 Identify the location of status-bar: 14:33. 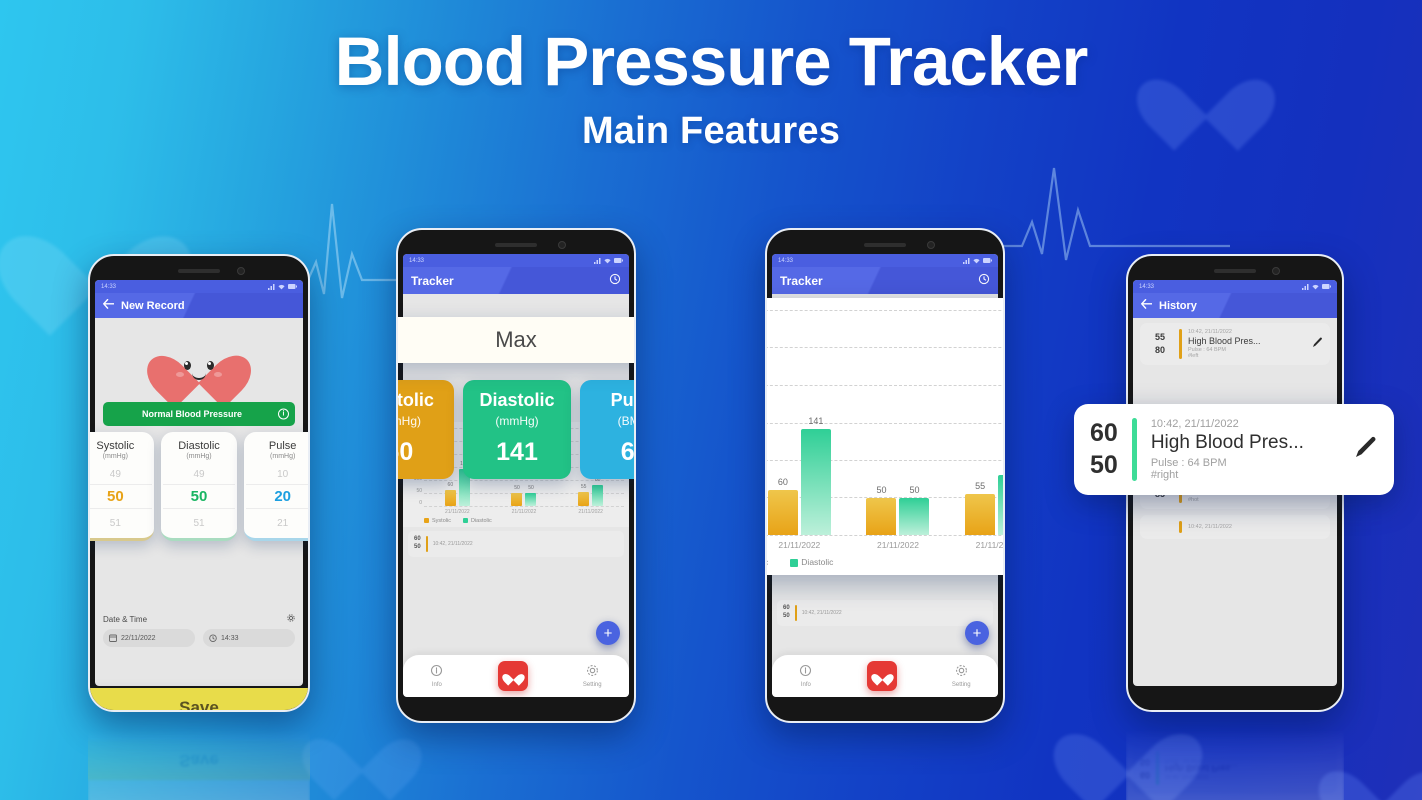
(1235, 286).